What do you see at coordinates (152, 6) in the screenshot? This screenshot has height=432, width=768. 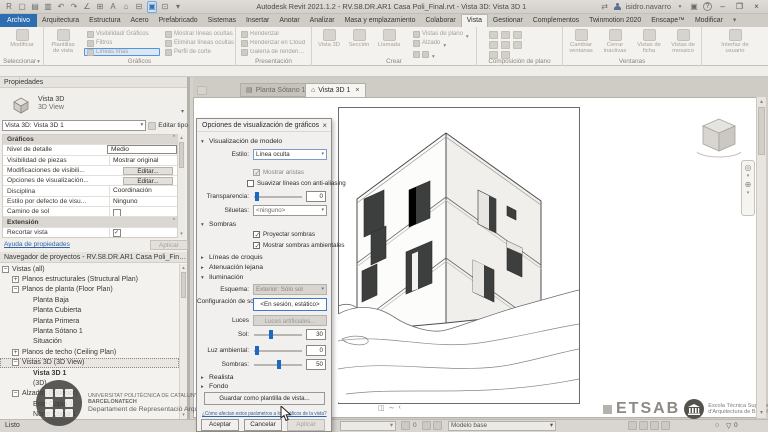 I see `schedule-icon: ▣` at bounding box center [152, 6].